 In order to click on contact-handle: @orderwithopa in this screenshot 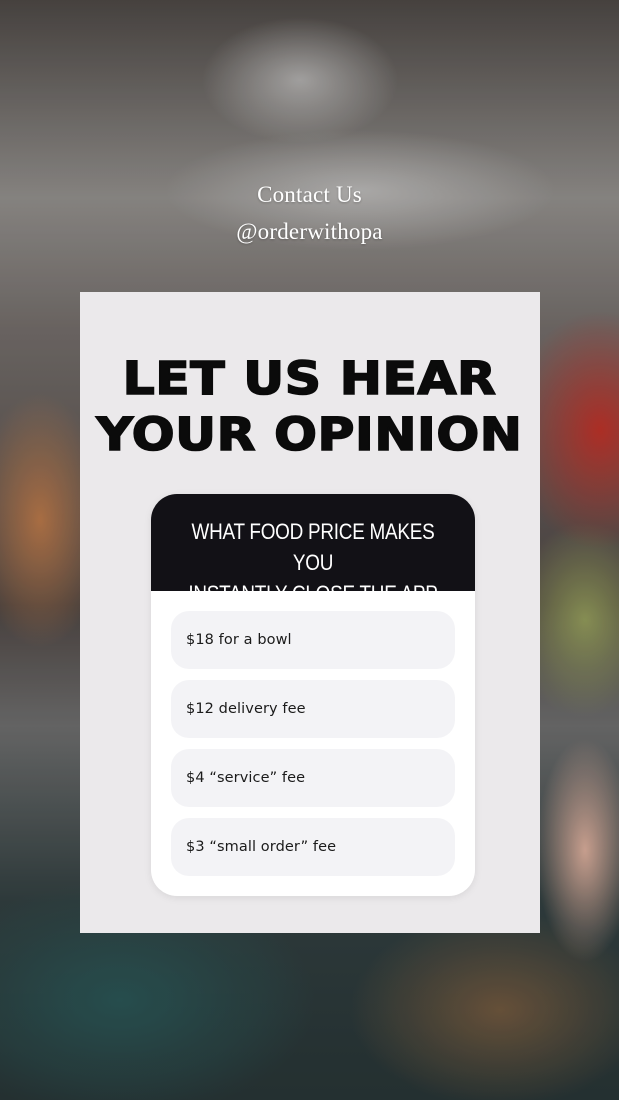, I will do `click(309, 232)`.